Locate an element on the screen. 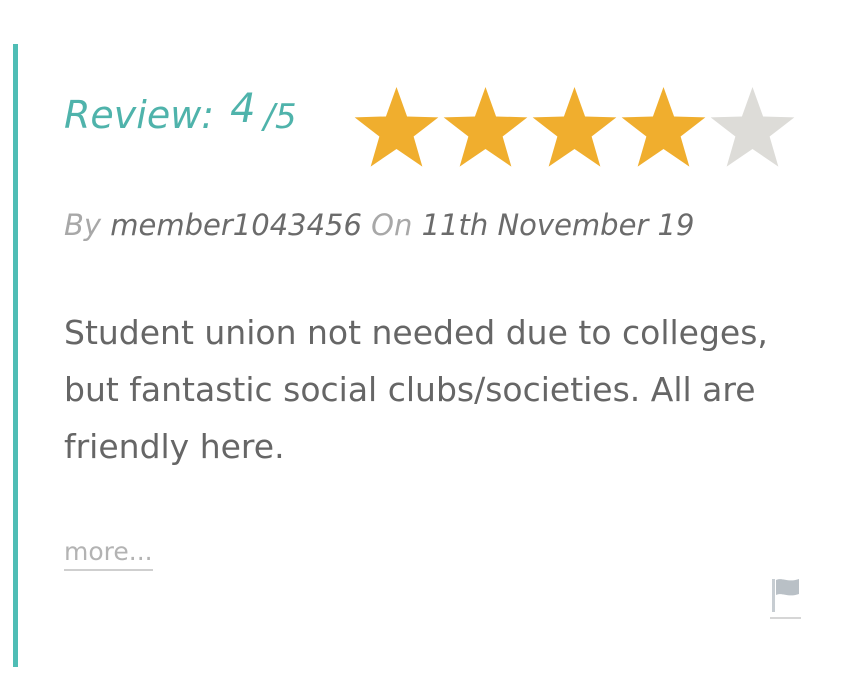 Image resolution: width=850 pixels, height=685 pixels. accent-bar is located at coordinates (15, 355).